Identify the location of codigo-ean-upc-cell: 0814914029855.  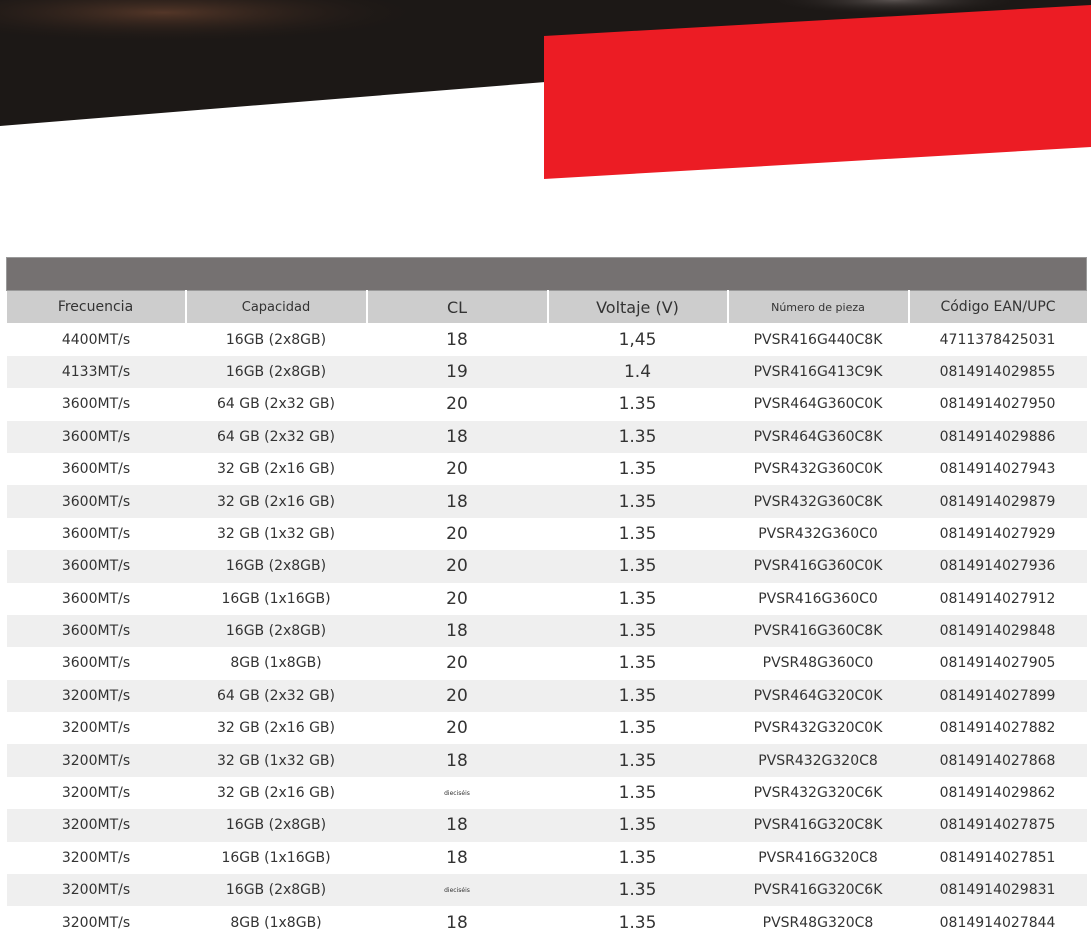
(997, 372).